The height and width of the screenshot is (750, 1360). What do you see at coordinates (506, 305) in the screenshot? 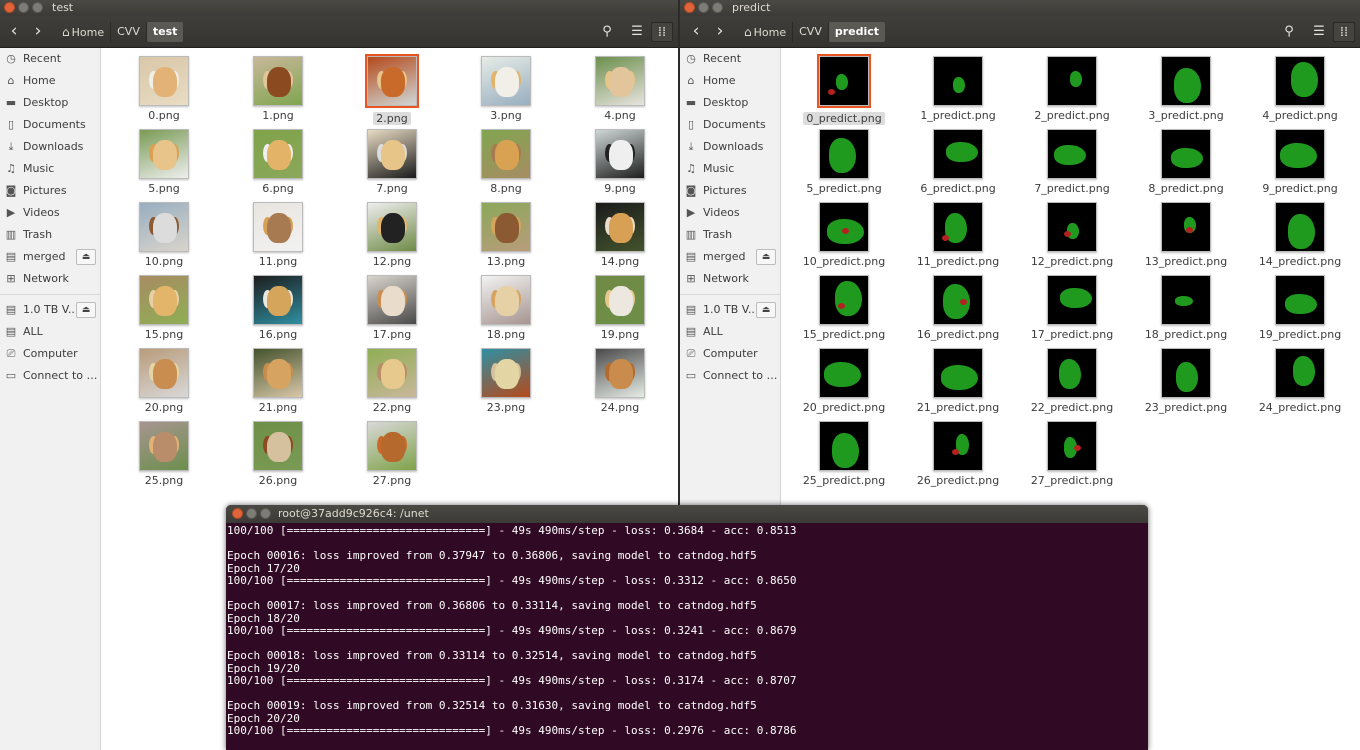
I see `file-item: 18.png` at bounding box center [506, 305].